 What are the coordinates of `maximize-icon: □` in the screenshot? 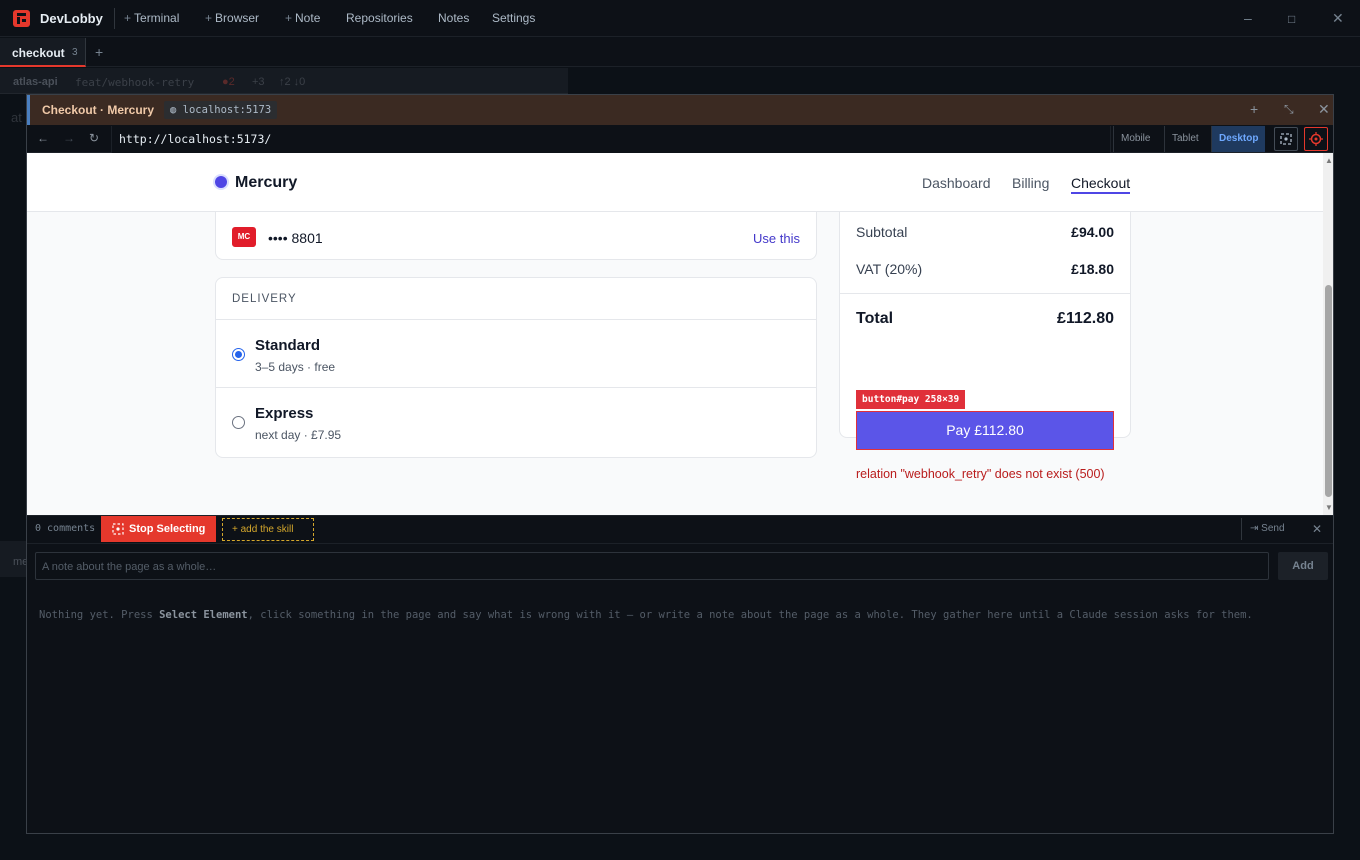 It's located at (1291, 19).